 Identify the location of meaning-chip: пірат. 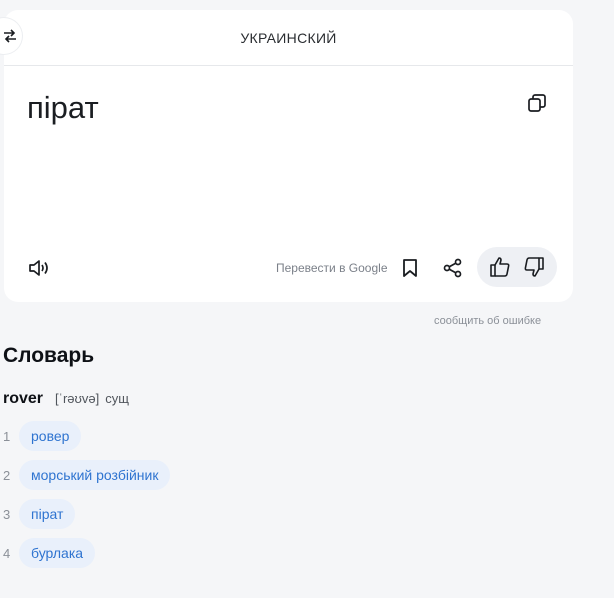
(47, 514).